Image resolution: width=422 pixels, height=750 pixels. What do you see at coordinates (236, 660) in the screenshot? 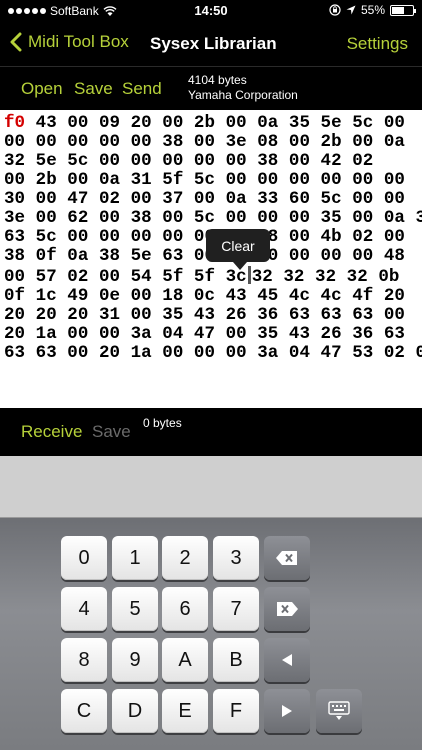
I see `key-b: B` at bounding box center [236, 660].